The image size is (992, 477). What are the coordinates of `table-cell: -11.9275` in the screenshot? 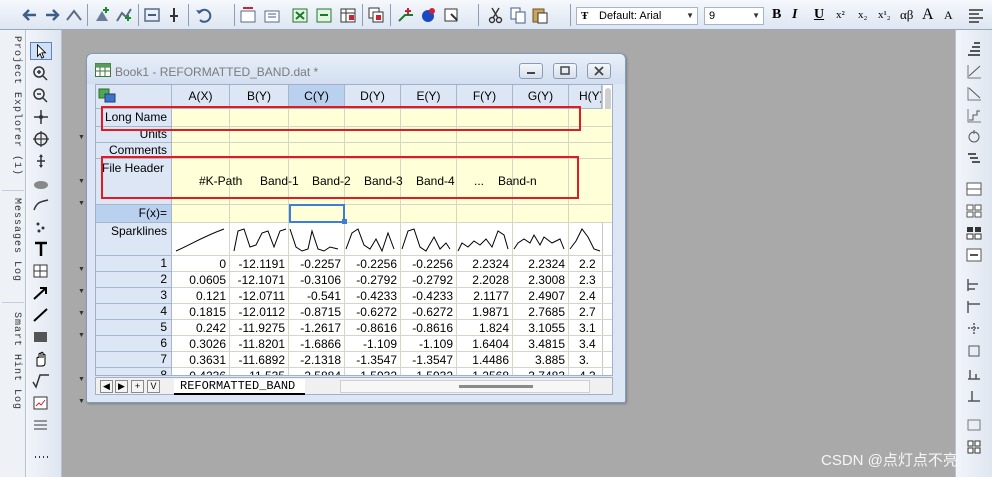 It's located at (259, 328).